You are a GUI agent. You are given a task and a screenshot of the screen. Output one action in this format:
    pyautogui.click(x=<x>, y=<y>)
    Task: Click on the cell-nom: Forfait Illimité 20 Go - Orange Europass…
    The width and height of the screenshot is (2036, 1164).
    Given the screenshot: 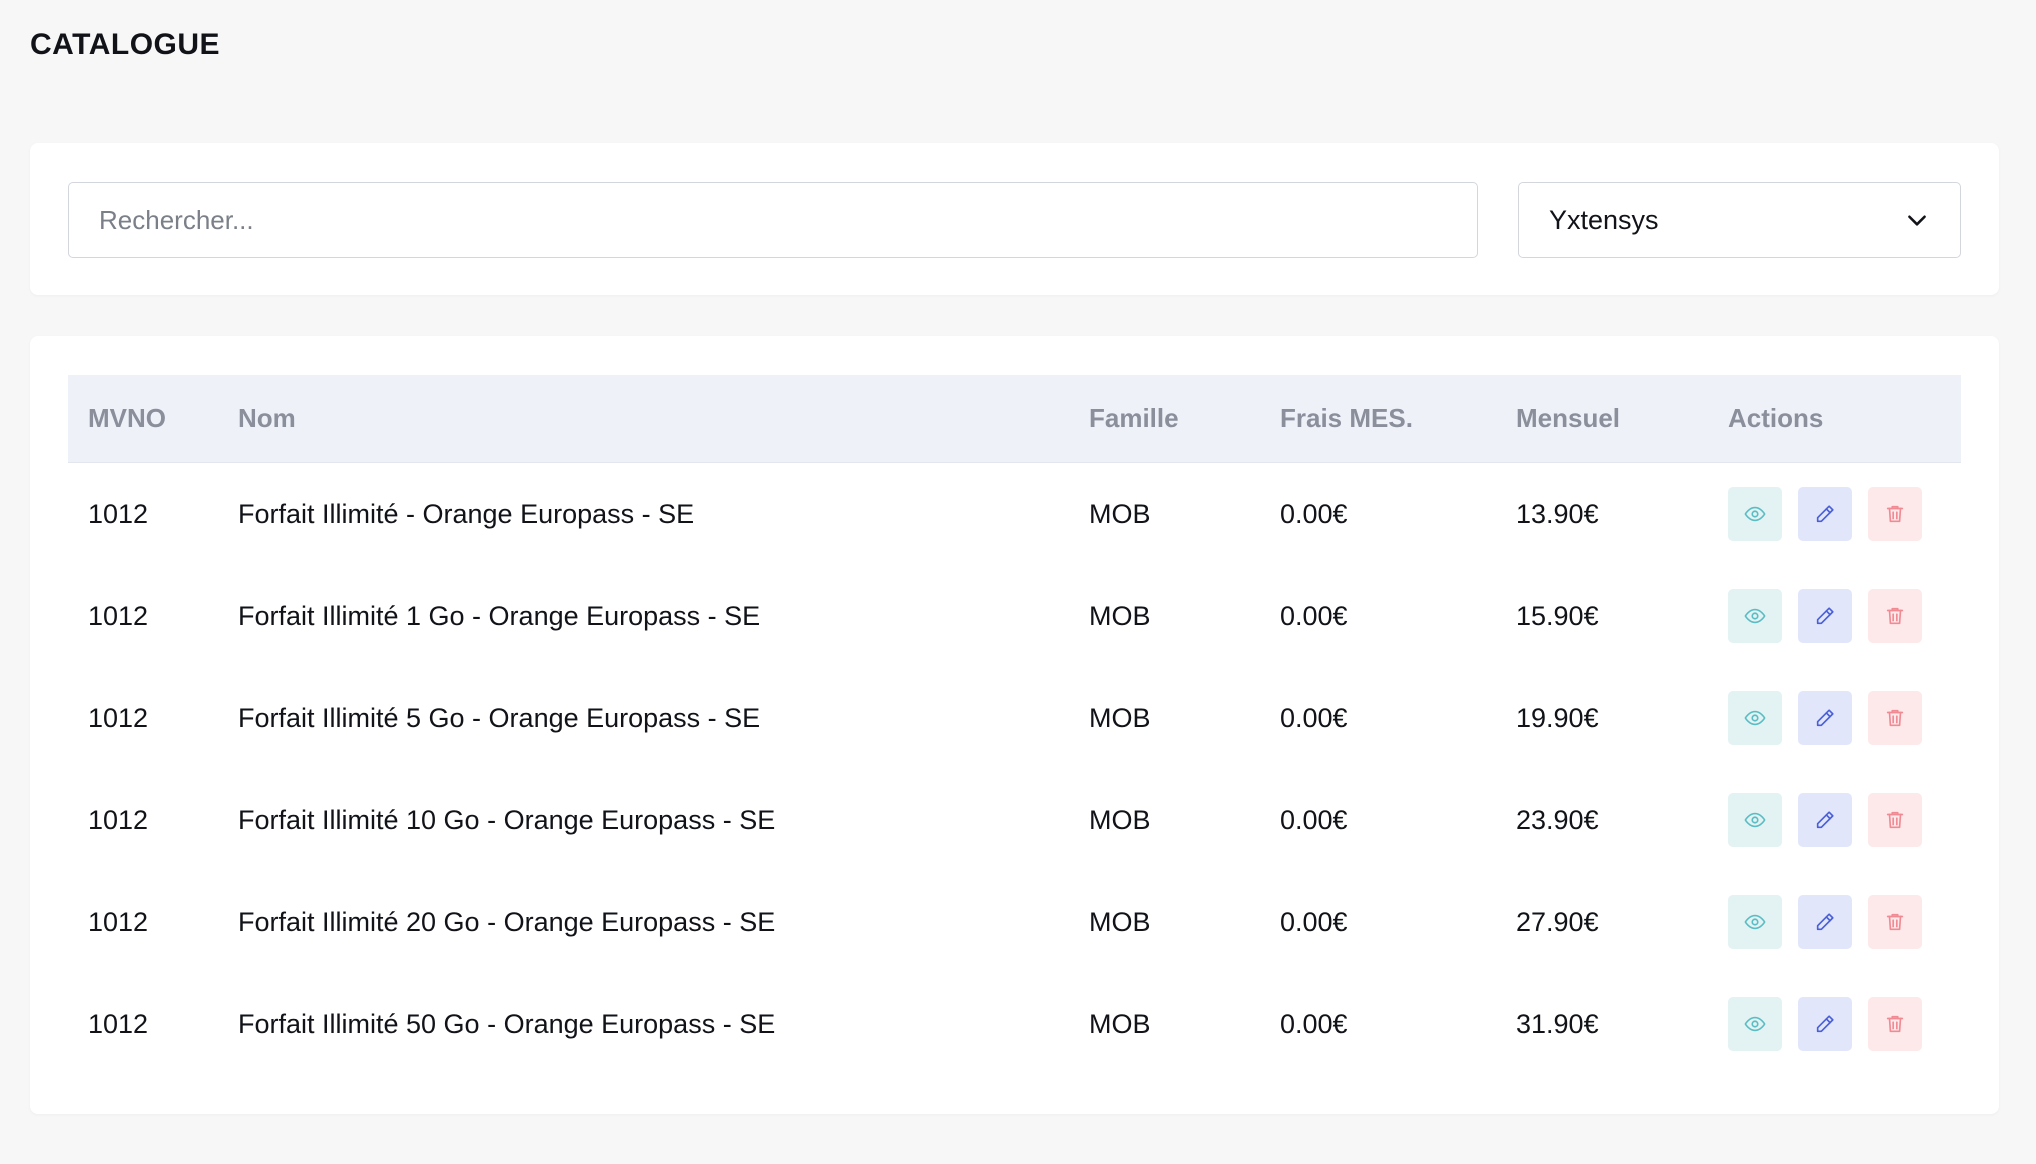 What is the action you would take?
    pyautogui.click(x=507, y=921)
    